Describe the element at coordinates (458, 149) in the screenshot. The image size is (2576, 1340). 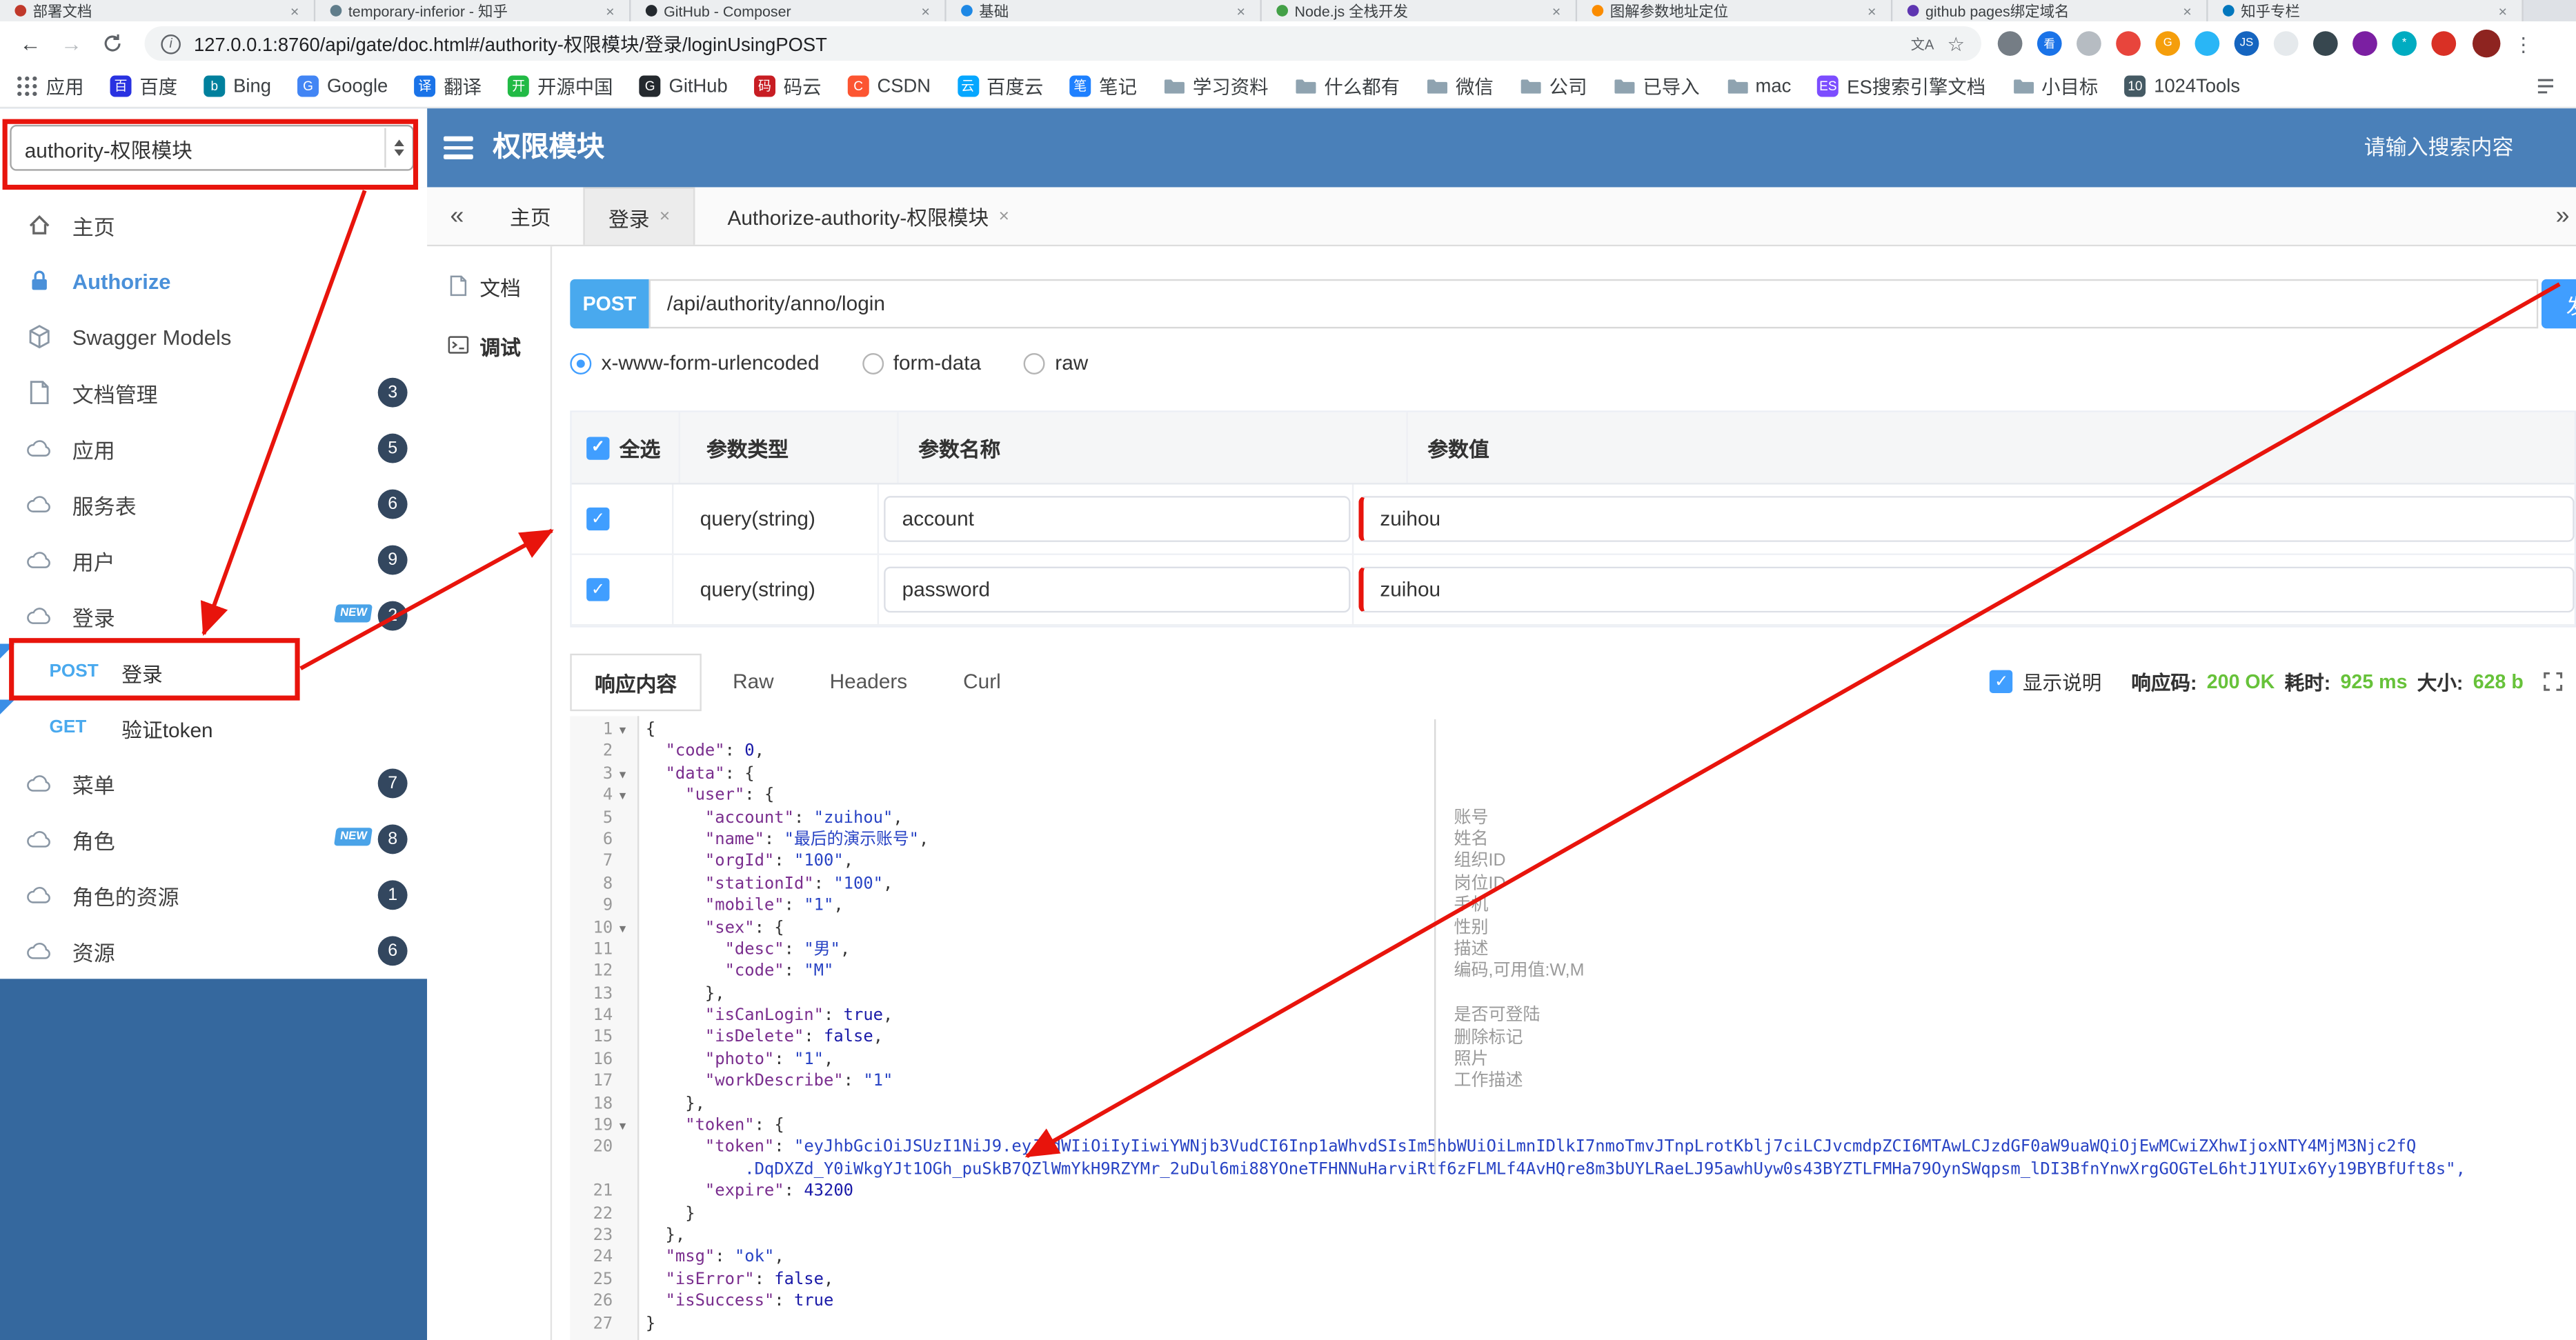
I see `menu-toggle-icon` at that location.